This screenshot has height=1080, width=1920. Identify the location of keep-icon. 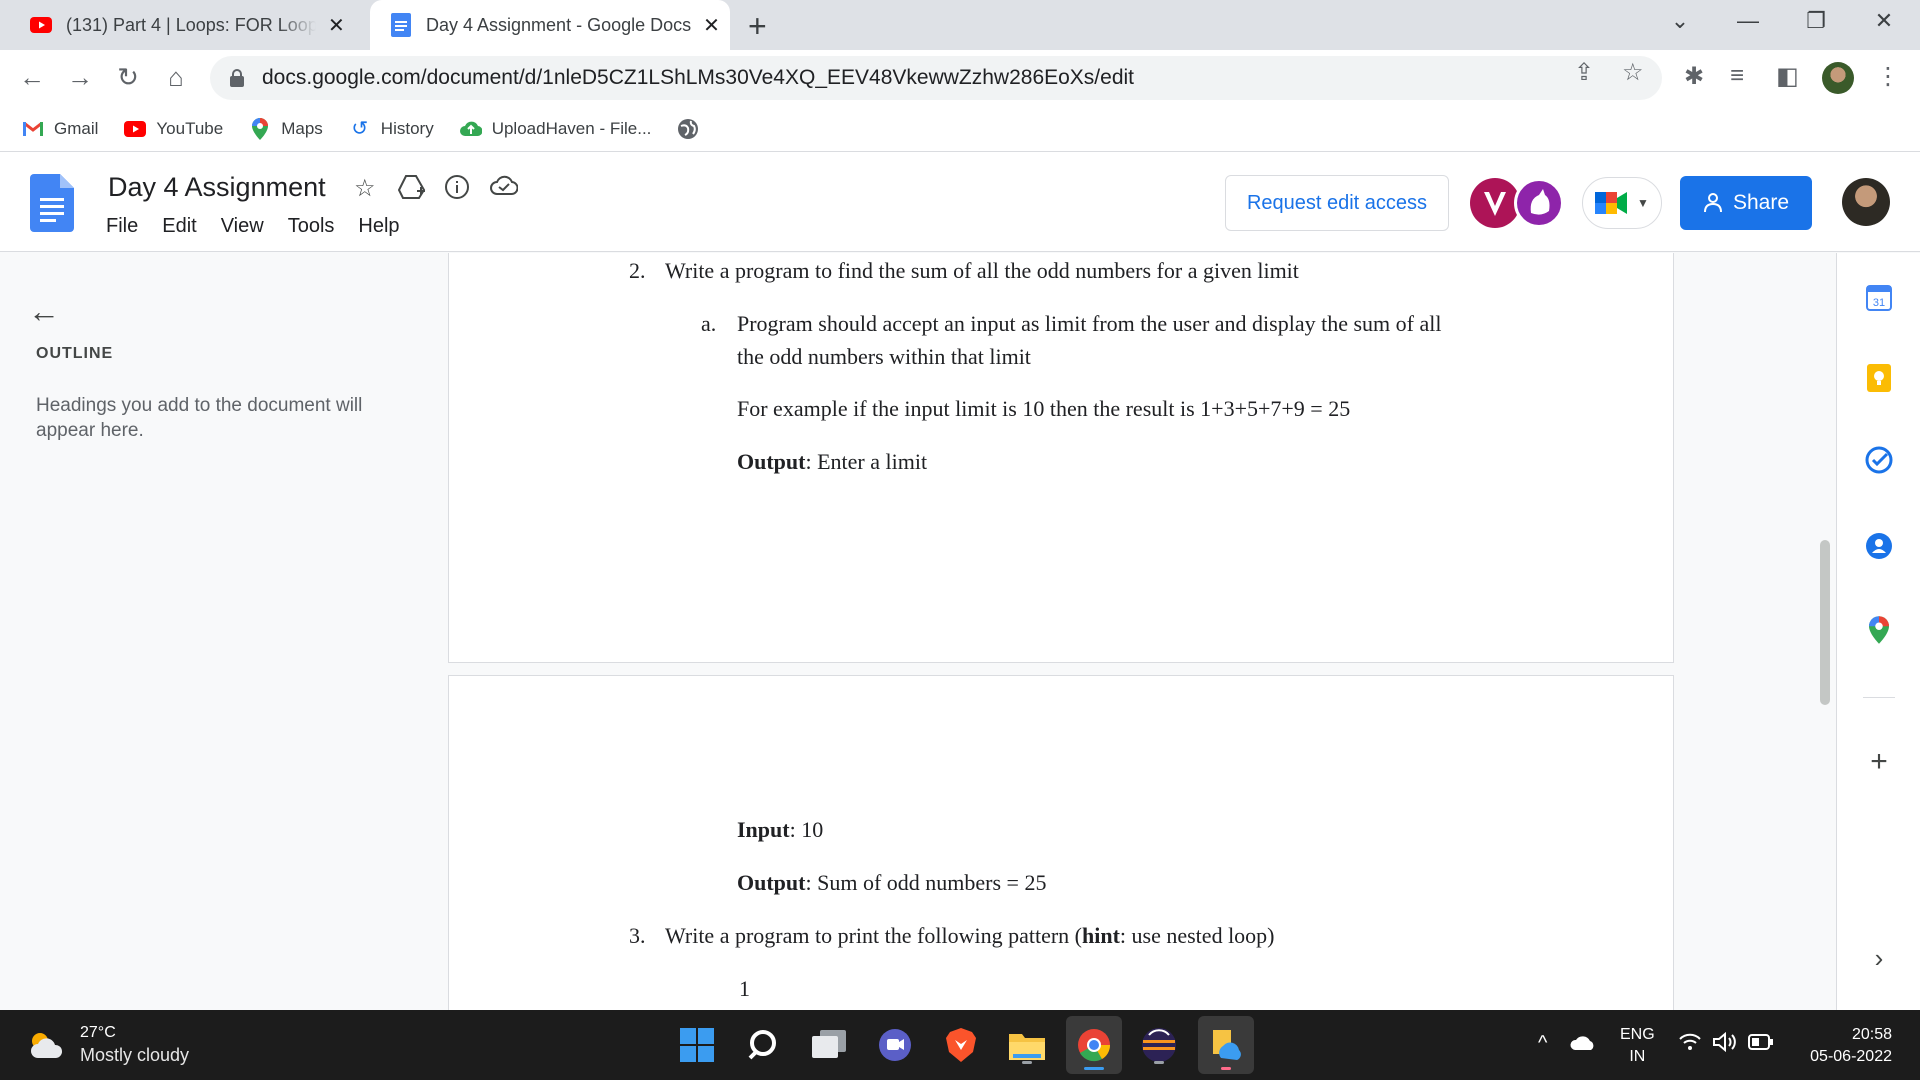
(1879, 378).